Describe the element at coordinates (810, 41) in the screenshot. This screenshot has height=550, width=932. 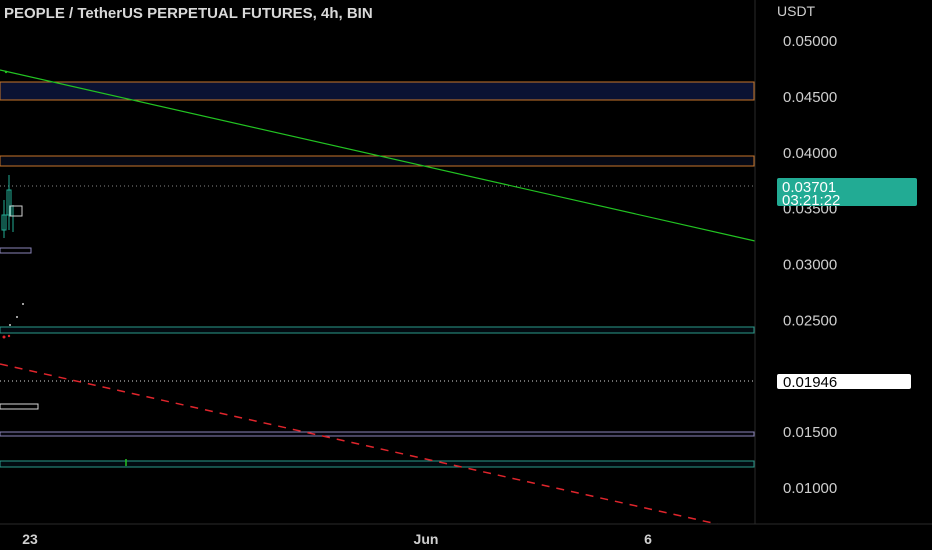
I see `y-tick-label: 0.05000` at that location.